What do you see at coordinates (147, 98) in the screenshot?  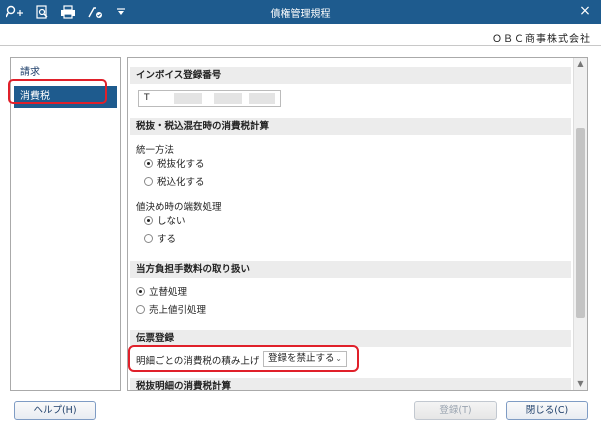 I see `invoice-prefix: T` at bounding box center [147, 98].